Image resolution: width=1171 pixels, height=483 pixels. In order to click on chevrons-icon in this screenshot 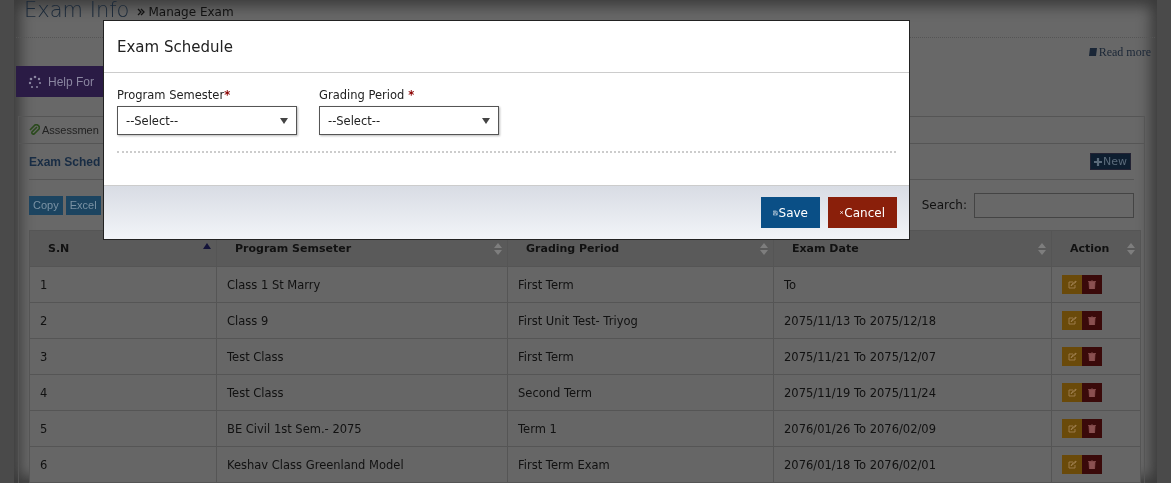, I will do `click(141, 12)`.